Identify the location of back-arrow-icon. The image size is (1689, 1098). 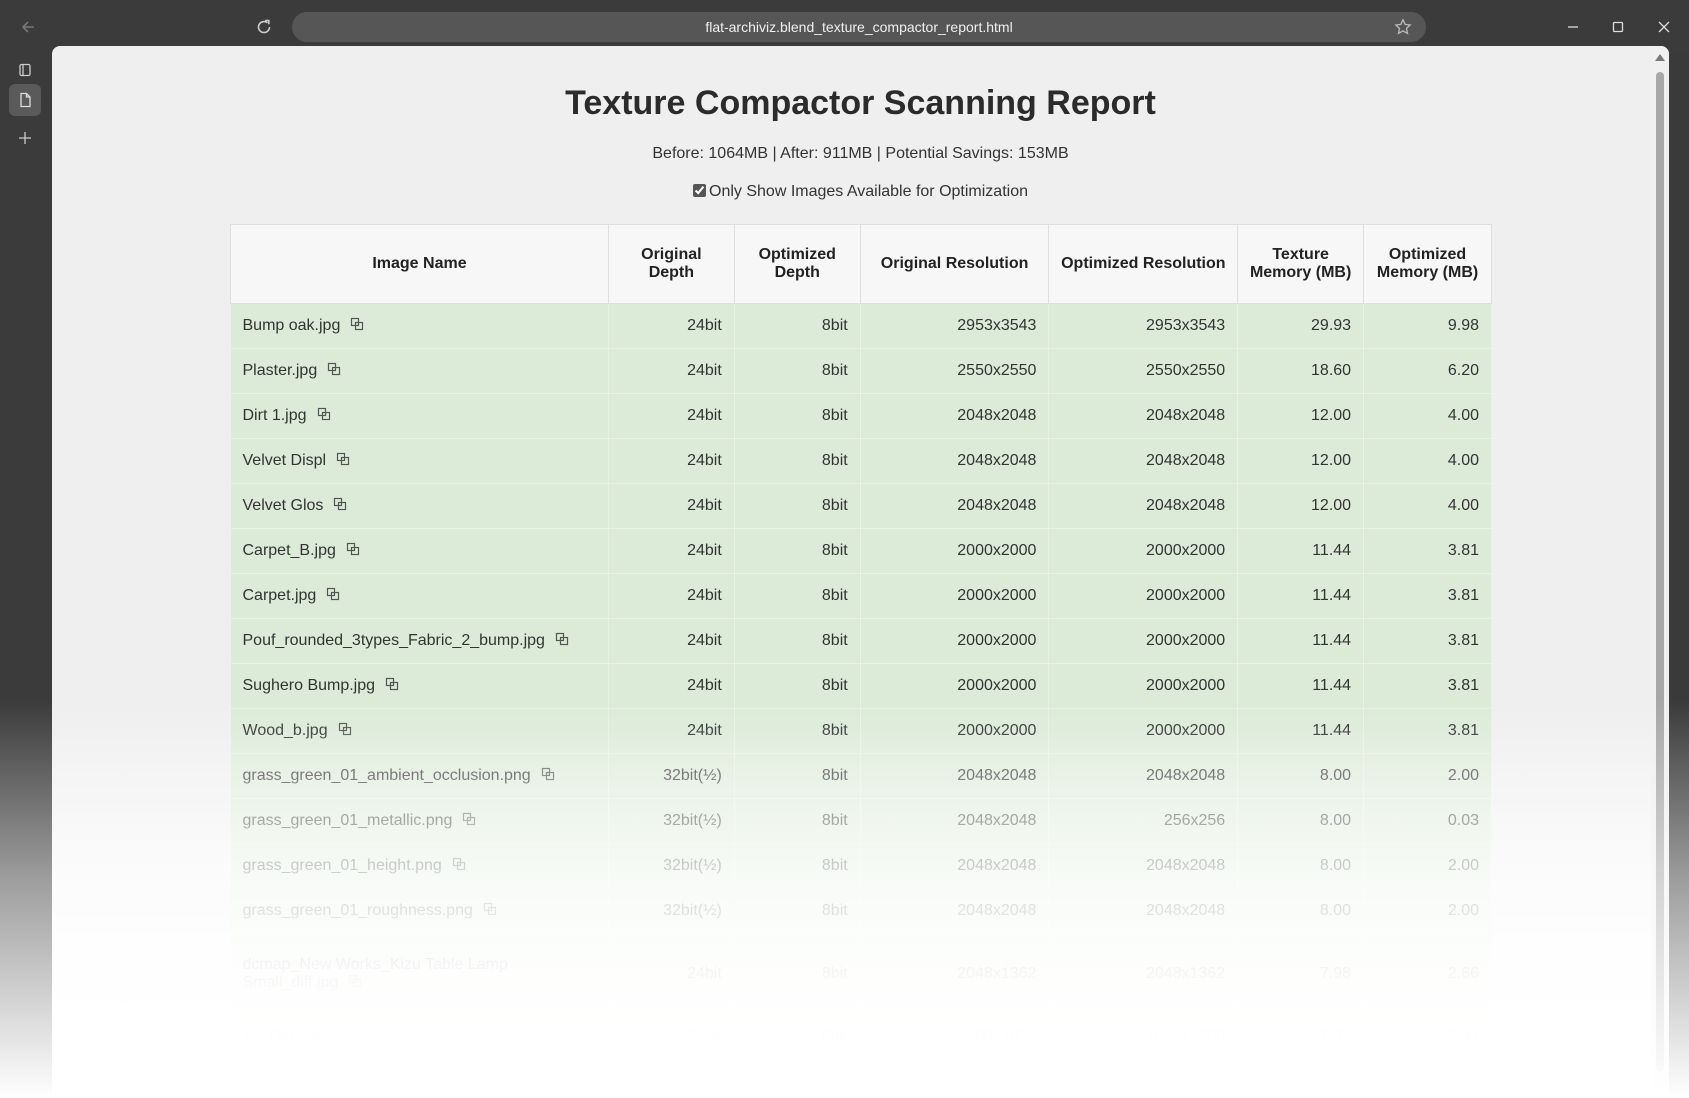
(27, 27).